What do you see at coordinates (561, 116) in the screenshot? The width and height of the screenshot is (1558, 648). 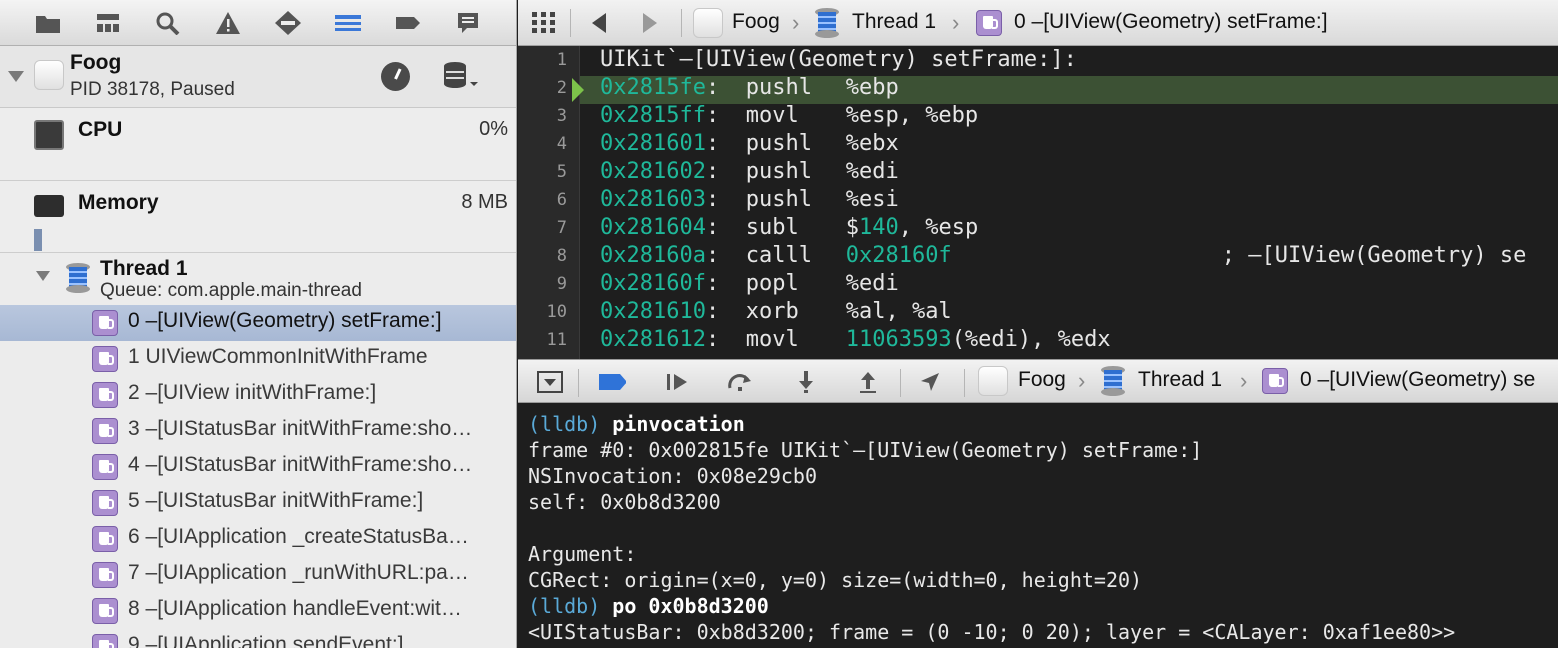 I see `line-number: 3` at bounding box center [561, 116].